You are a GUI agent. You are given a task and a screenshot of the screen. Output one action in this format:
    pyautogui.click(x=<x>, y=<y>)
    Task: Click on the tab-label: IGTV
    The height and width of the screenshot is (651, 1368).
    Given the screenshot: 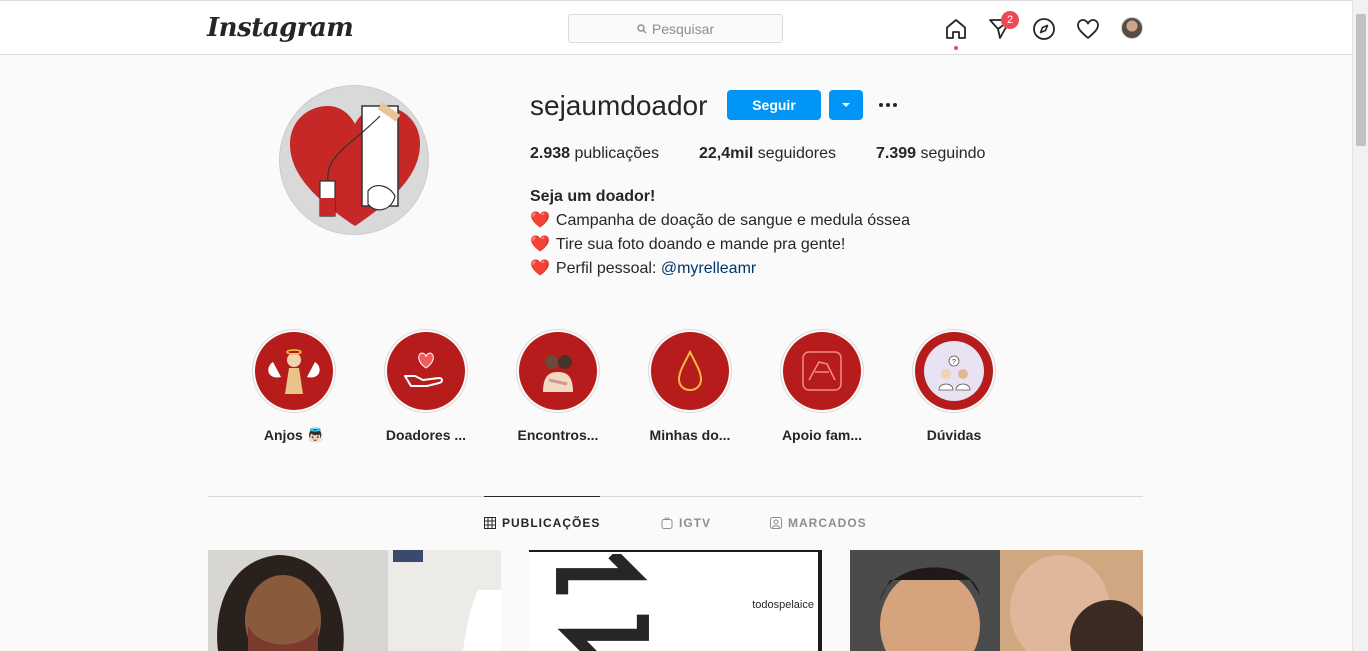 What is the action you would take?
    pyautogui.click(x=695, y=523)
    